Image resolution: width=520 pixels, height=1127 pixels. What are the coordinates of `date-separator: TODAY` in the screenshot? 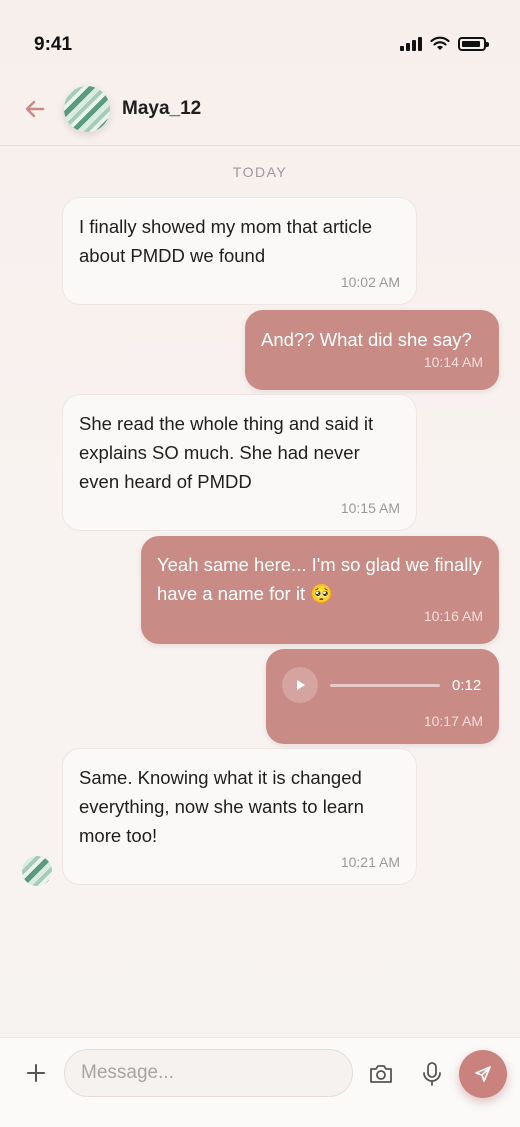 It's located at (260, 172).